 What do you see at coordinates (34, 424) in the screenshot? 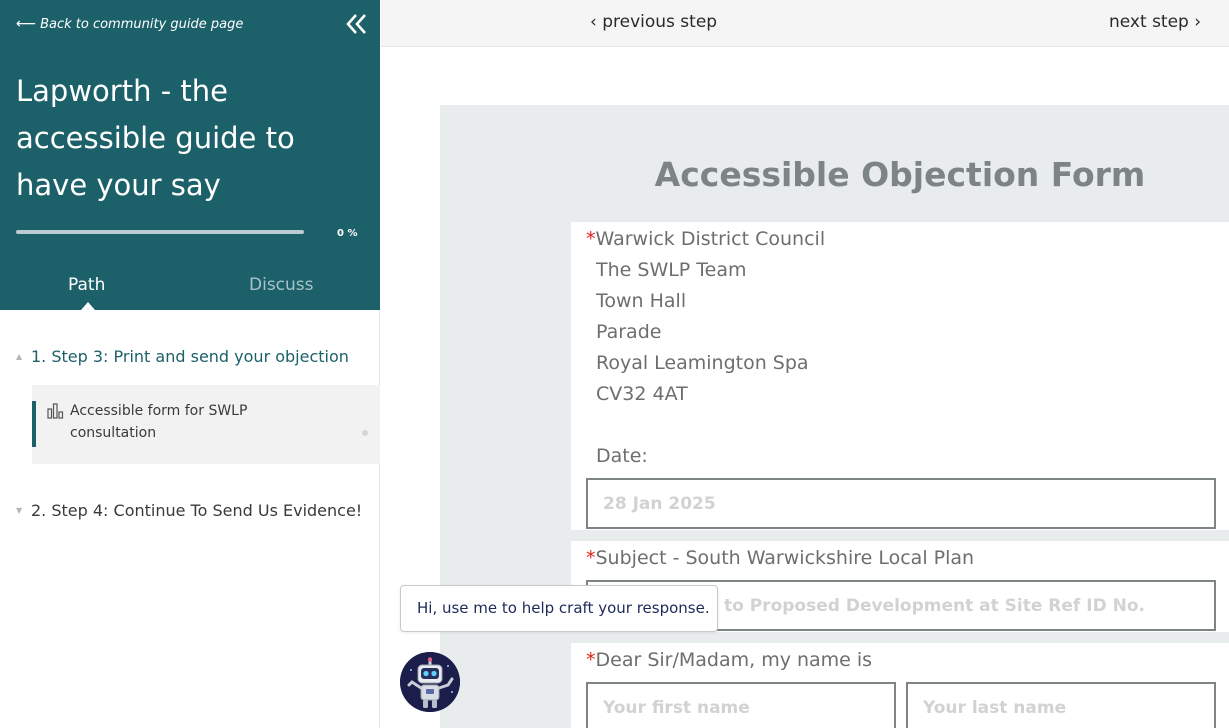
I see `active-substep-bar` at bounding box center [34, 424].